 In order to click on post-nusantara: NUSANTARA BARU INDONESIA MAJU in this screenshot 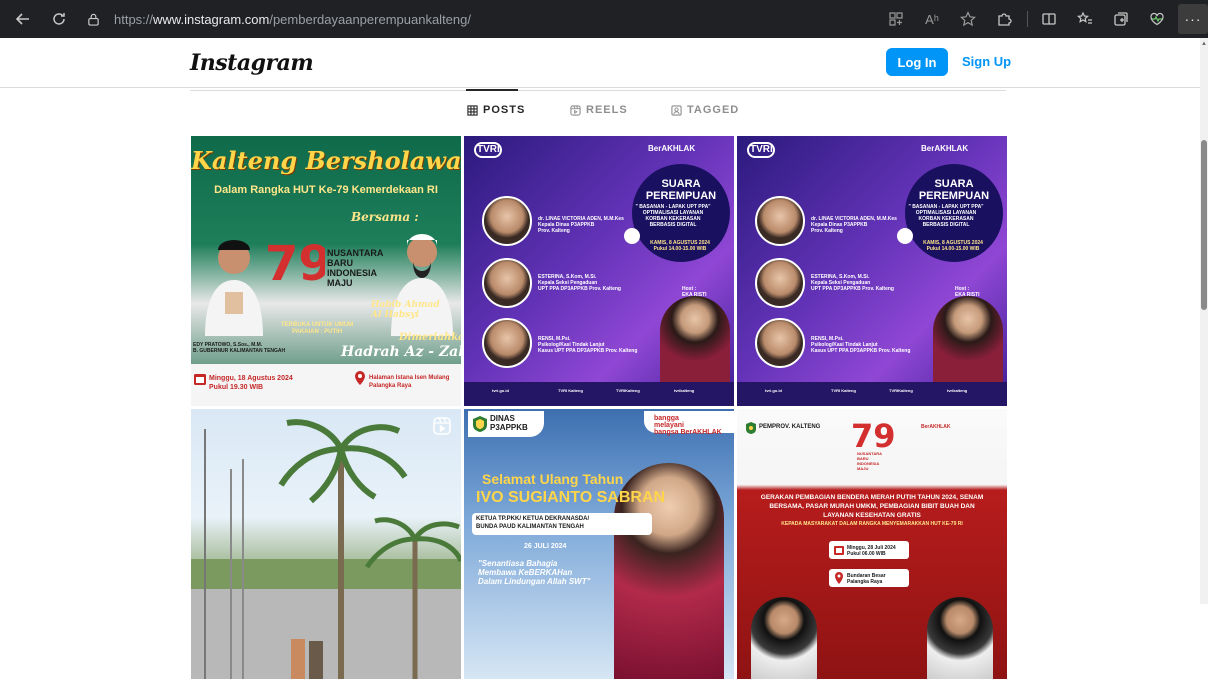, I will do `click(355, 268)`.